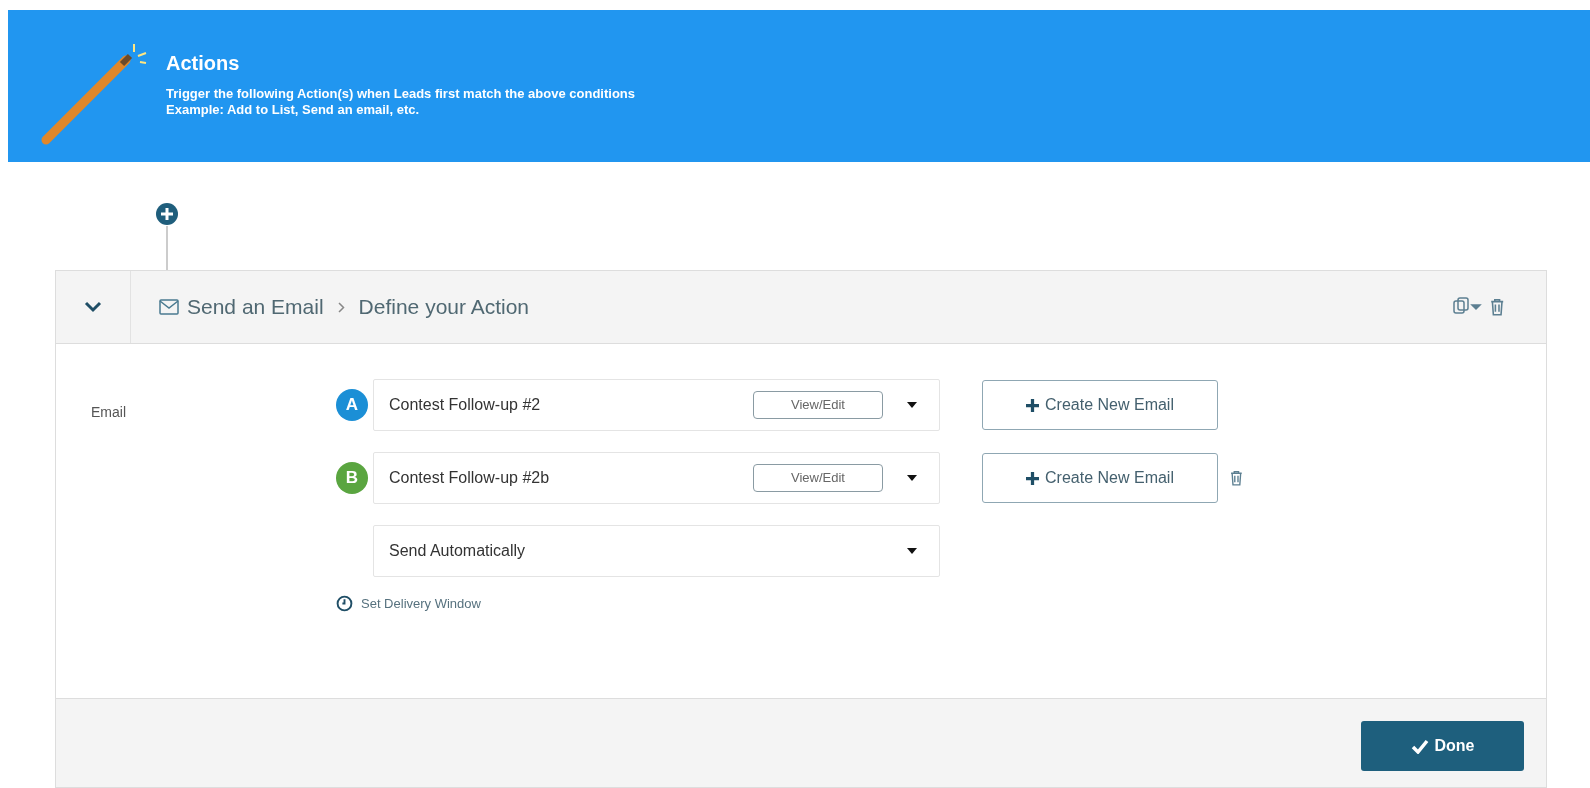  What do you see at coordinates (93, 307) in the screenshot?
I see `chevron-down-icon` at bounding box center [93, 307].